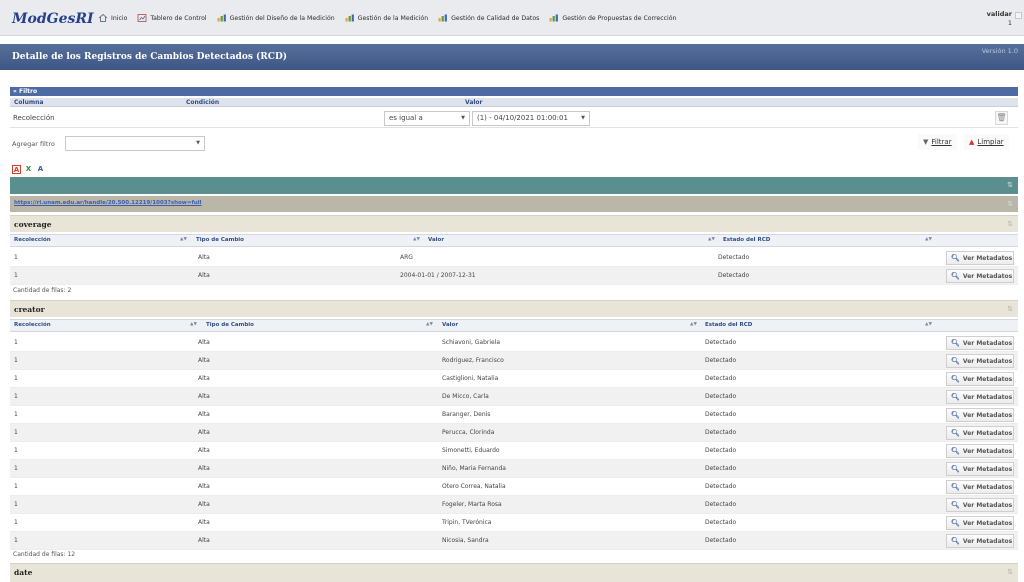 The image size is (1024, 582). Describe the element at coordinates (471, 342) in the screenshot. I see `cell-valor: Schiavoni, Gabriela` at that location.